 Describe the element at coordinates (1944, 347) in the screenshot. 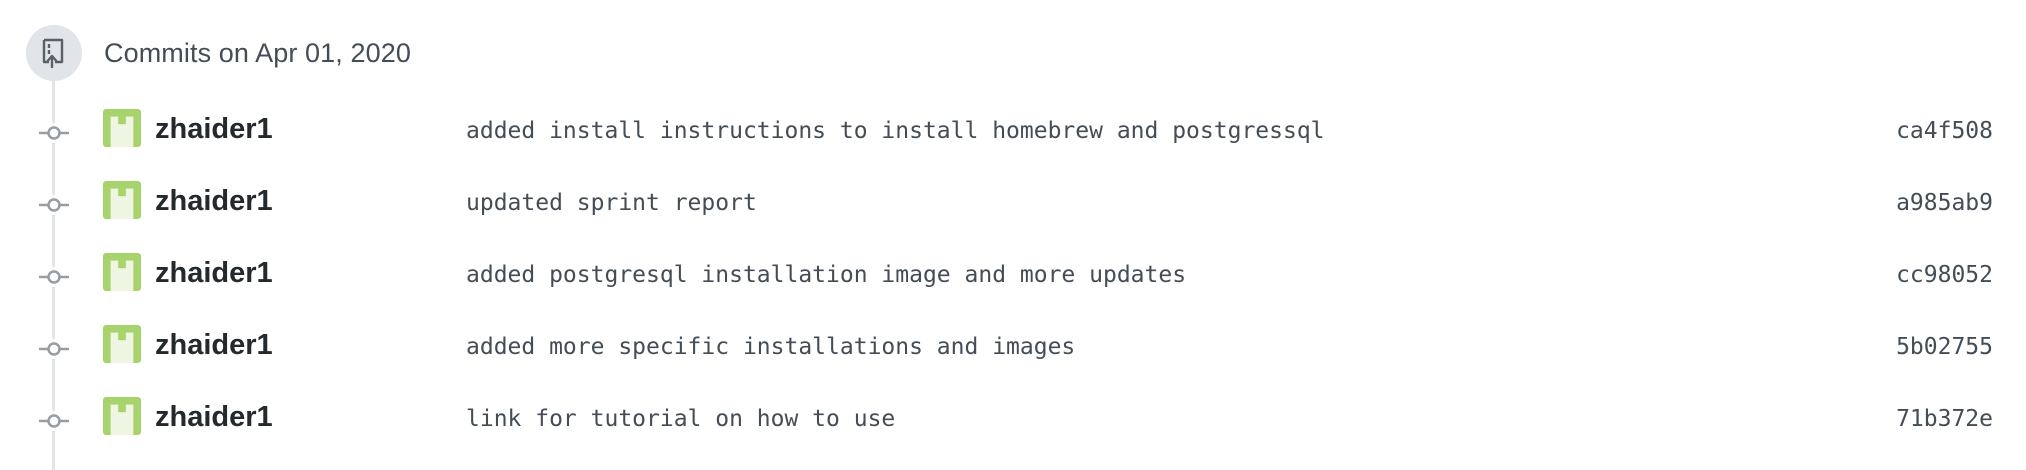

I see `commit-sha-link: 5b02755` at that location.